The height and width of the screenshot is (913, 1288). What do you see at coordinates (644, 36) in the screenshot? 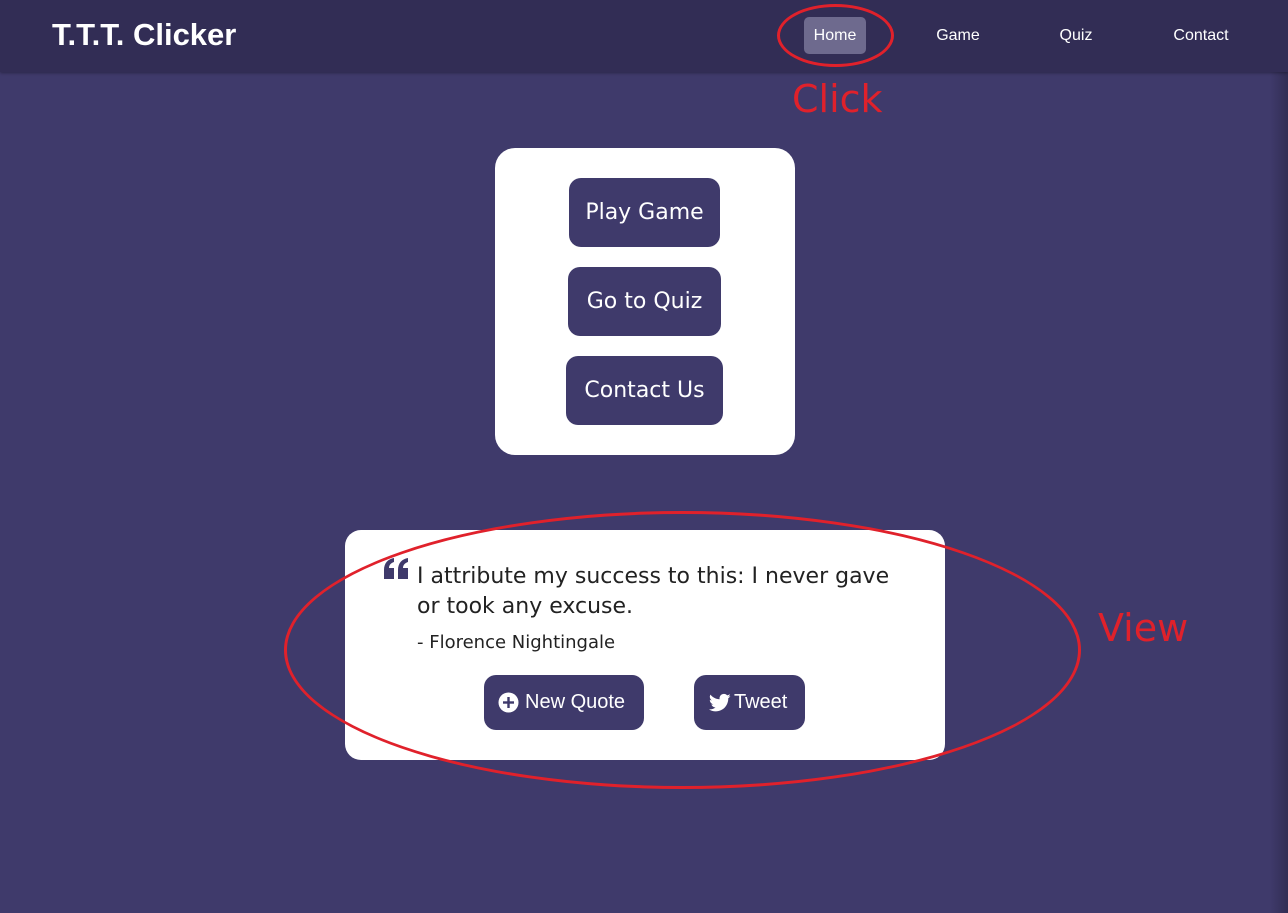
I see `navbar: T.T.T. Clicker Home Game Quiz Contact` at bounding box center [644, 36].